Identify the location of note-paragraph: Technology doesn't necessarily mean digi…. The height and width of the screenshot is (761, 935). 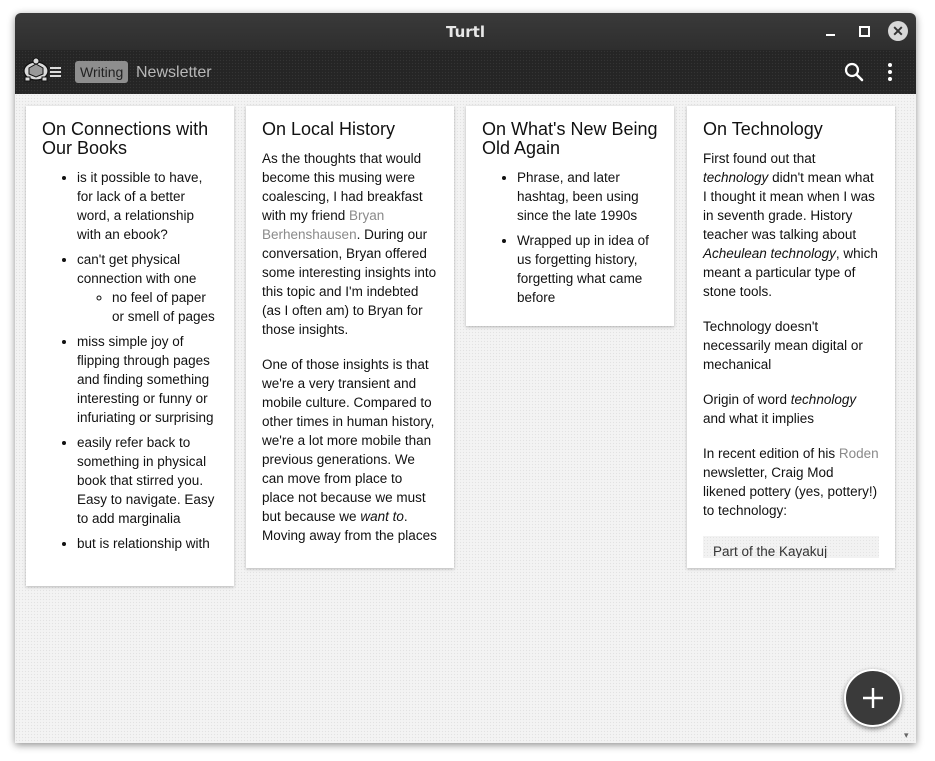
(783, 345).